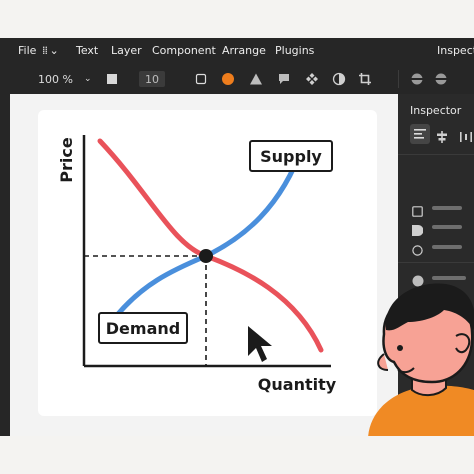 The image size is (474, 474). Describe the element at coordinates (256, 79) in the screenshot. I see `triangle-tool-icon` at that location.